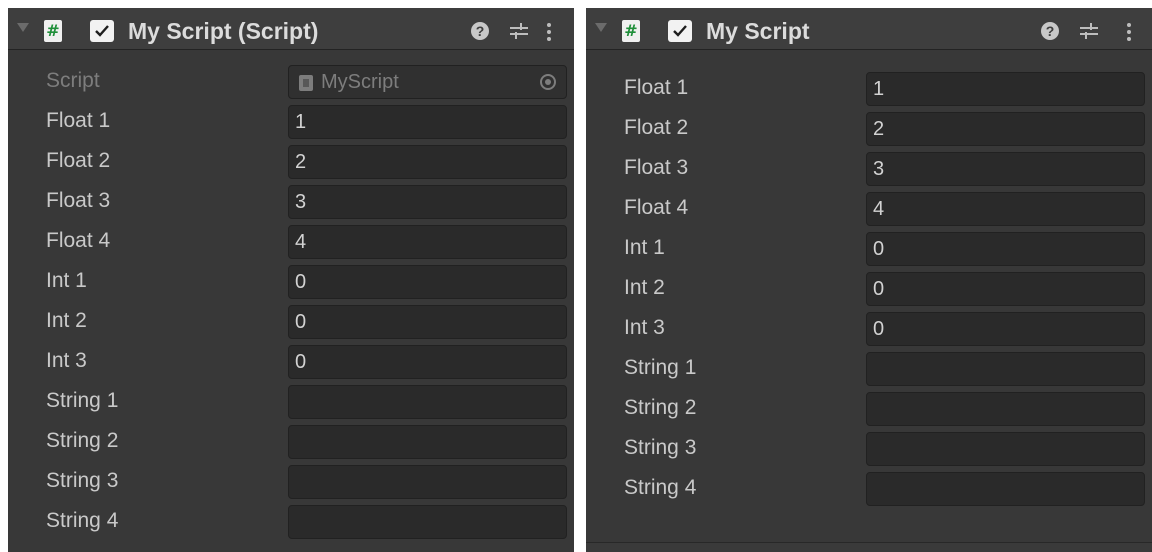 The image size is (1152, 552). What do you see at coordinates (306, 83) in the screenshot?
I see `script-asset-icon` at bounding box center [306, 83].